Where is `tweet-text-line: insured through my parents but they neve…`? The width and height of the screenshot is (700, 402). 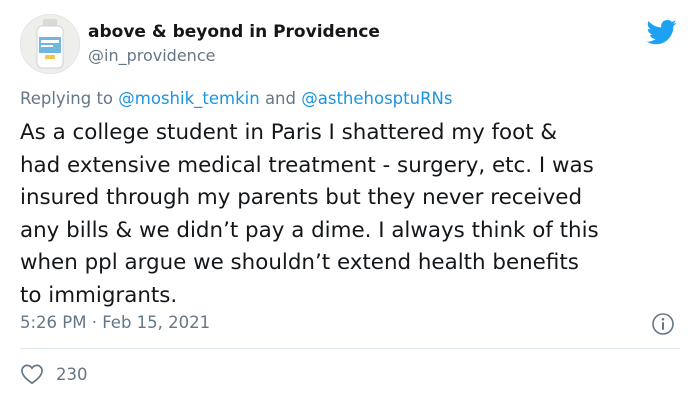 tweet-text-line: insured through my parents but they neve… is located at coordinates (301, 197).